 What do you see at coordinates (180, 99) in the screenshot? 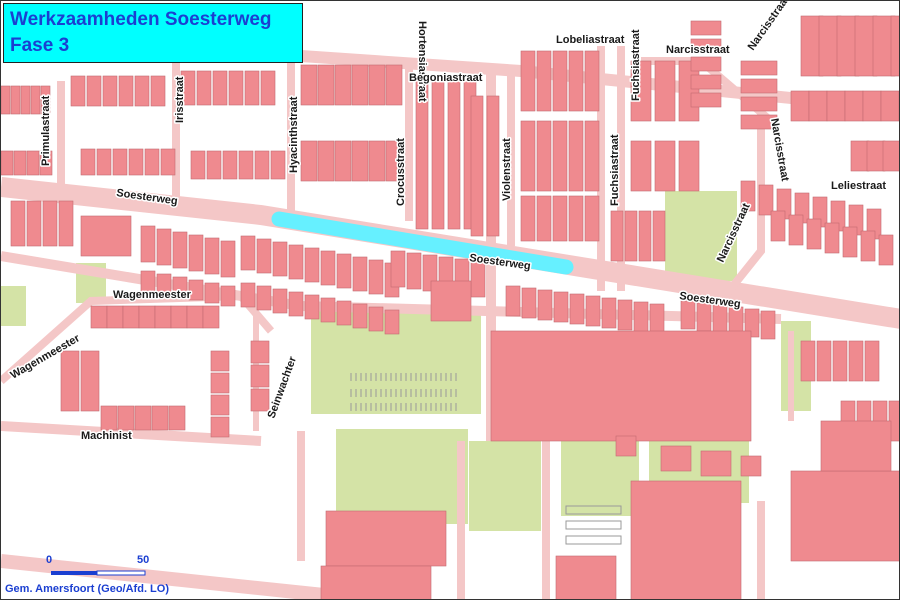
I see `street-label: Irisstraat` at bounding box center [180, 99].